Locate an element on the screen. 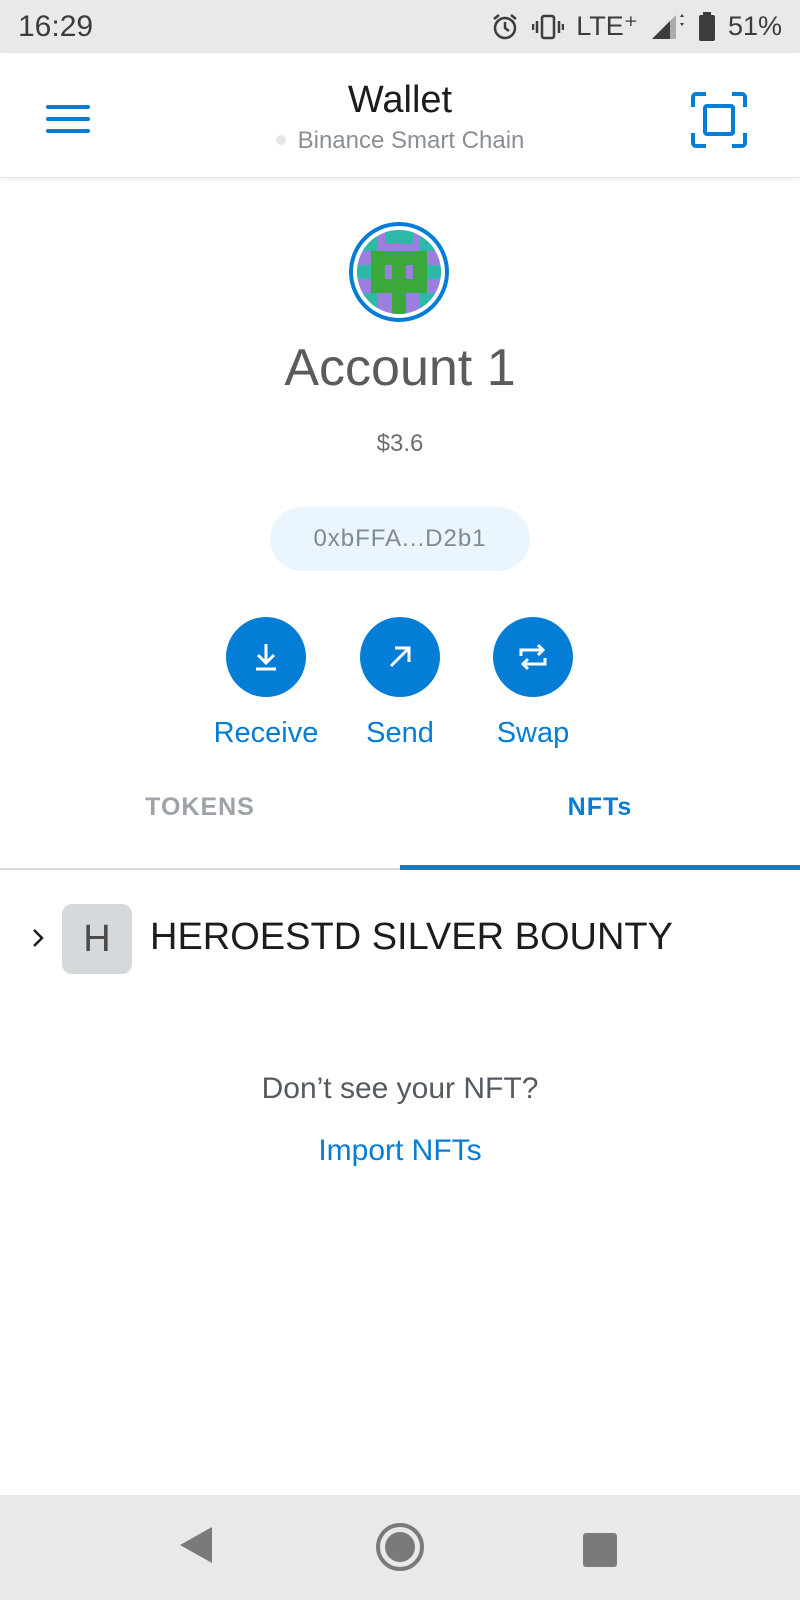 The image size is (800, 1600). swap-label: Swap is located at coordinates (533, 733).